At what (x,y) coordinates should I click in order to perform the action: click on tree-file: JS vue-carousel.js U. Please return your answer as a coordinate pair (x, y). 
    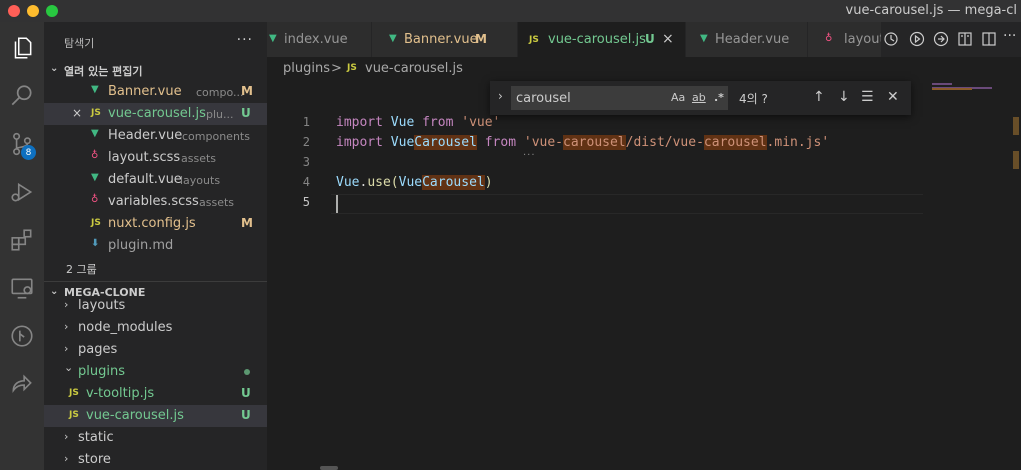
    Looking at the image, I should click on (155, 416).